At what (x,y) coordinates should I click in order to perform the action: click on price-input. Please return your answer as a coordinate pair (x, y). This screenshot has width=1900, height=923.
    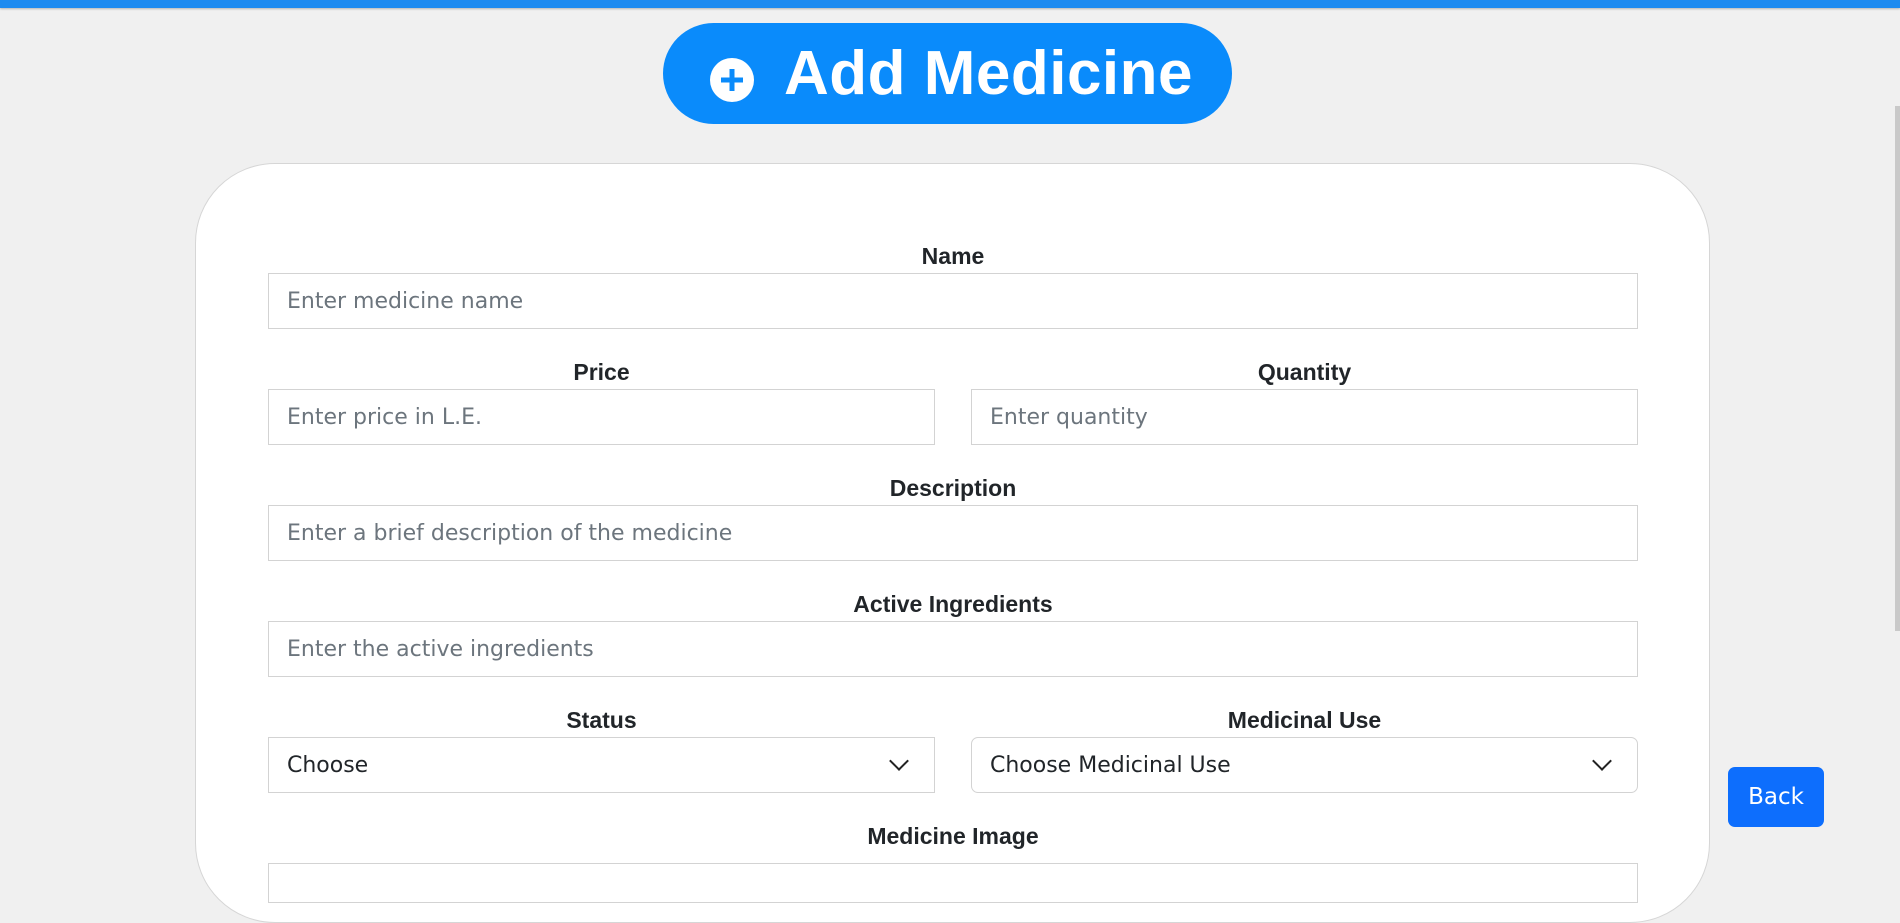
    Looking at the image, I should click on (601, 417).